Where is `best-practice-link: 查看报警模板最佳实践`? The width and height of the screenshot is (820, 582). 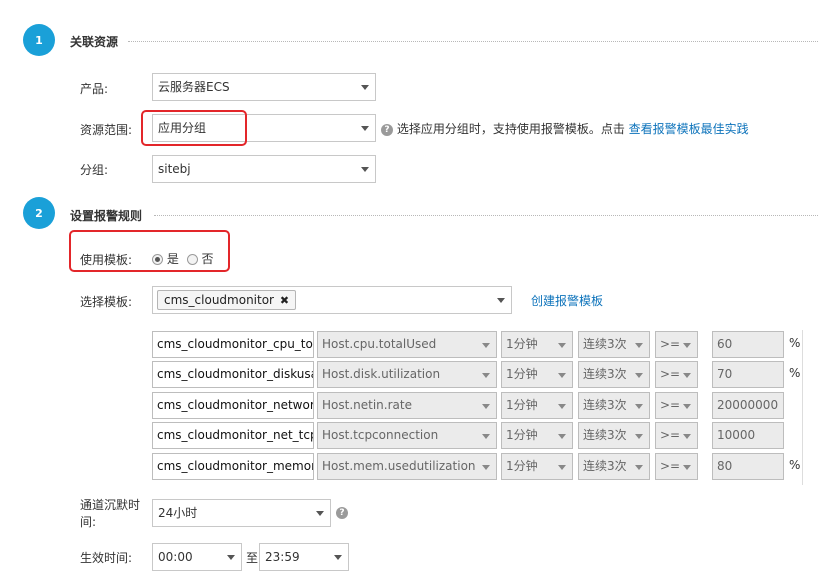 best-practice-link: 查看报警模板最佳实践 is located at coordinates (689, 129).